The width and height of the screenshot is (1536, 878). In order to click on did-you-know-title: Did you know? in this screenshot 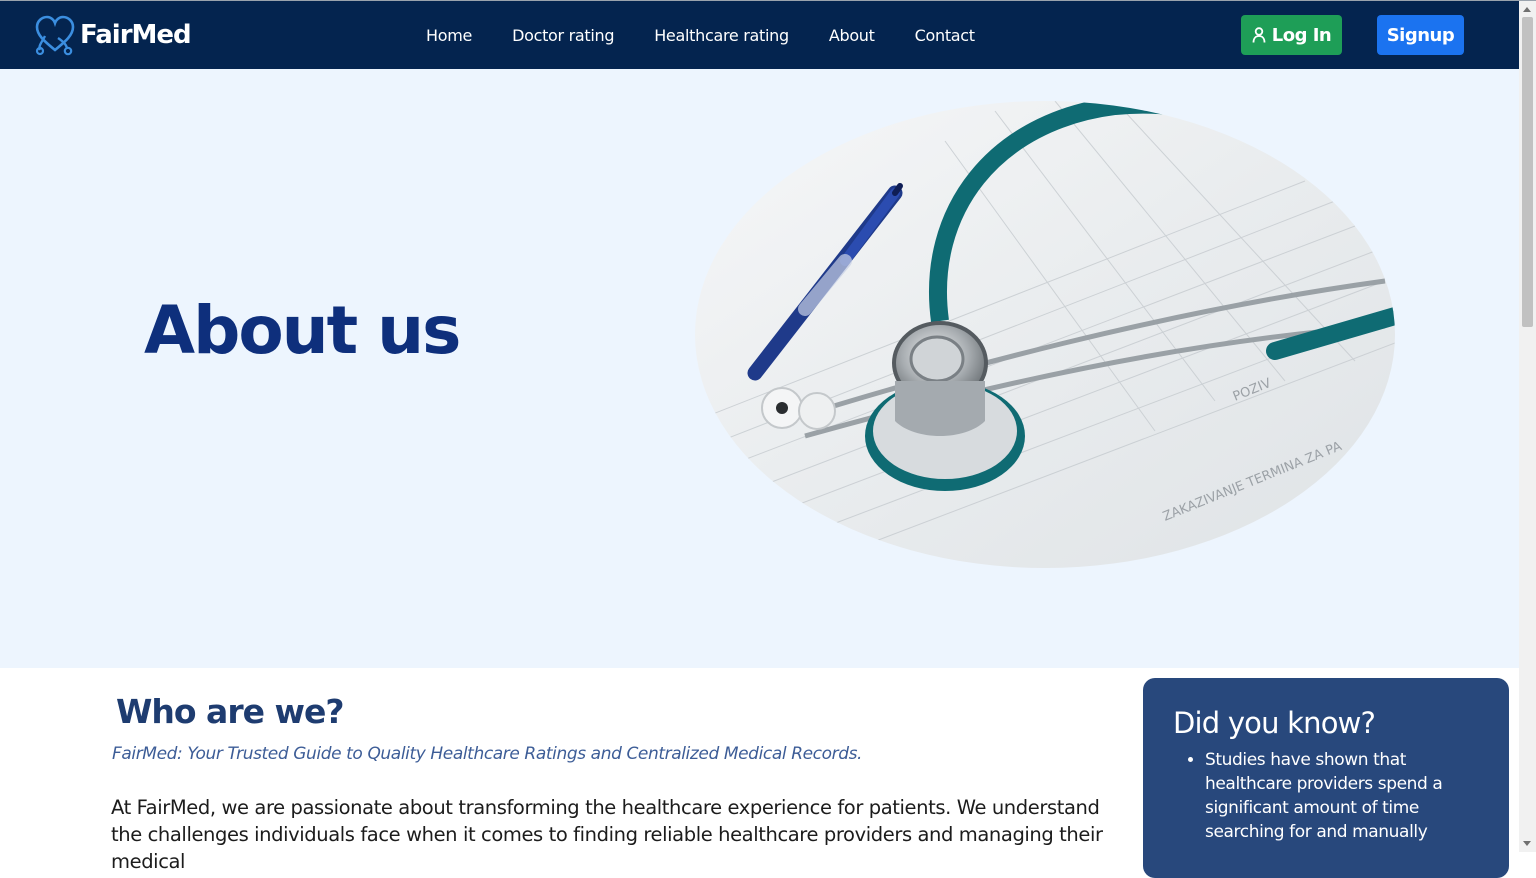, I will do `click(1274, 723)`.